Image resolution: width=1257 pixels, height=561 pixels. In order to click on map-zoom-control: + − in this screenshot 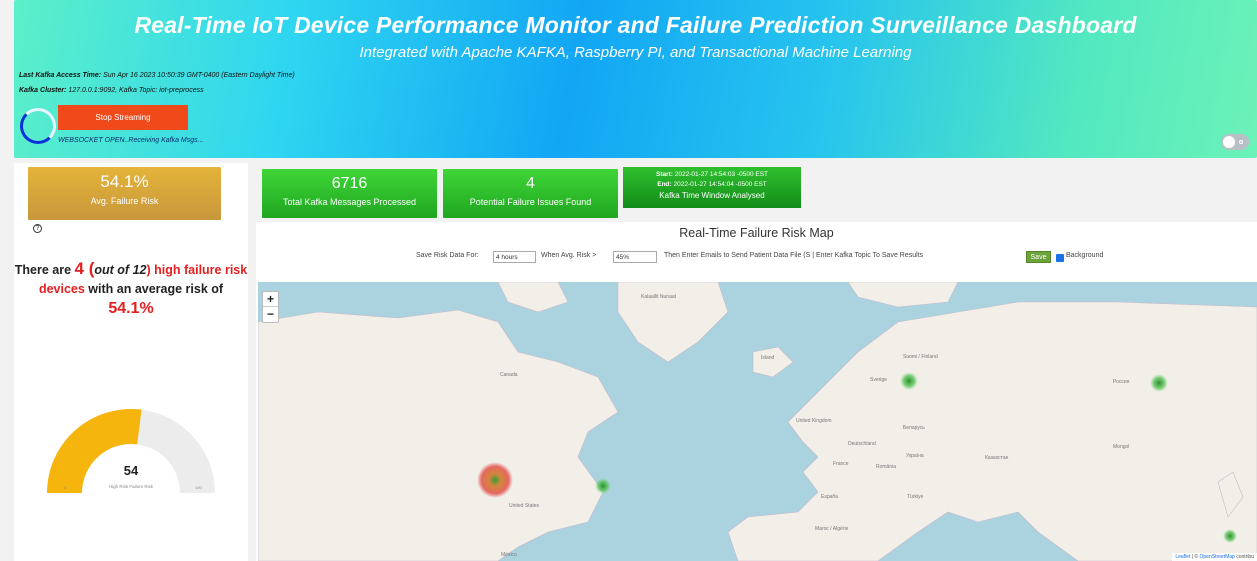, I will do `click(270, 307)`.